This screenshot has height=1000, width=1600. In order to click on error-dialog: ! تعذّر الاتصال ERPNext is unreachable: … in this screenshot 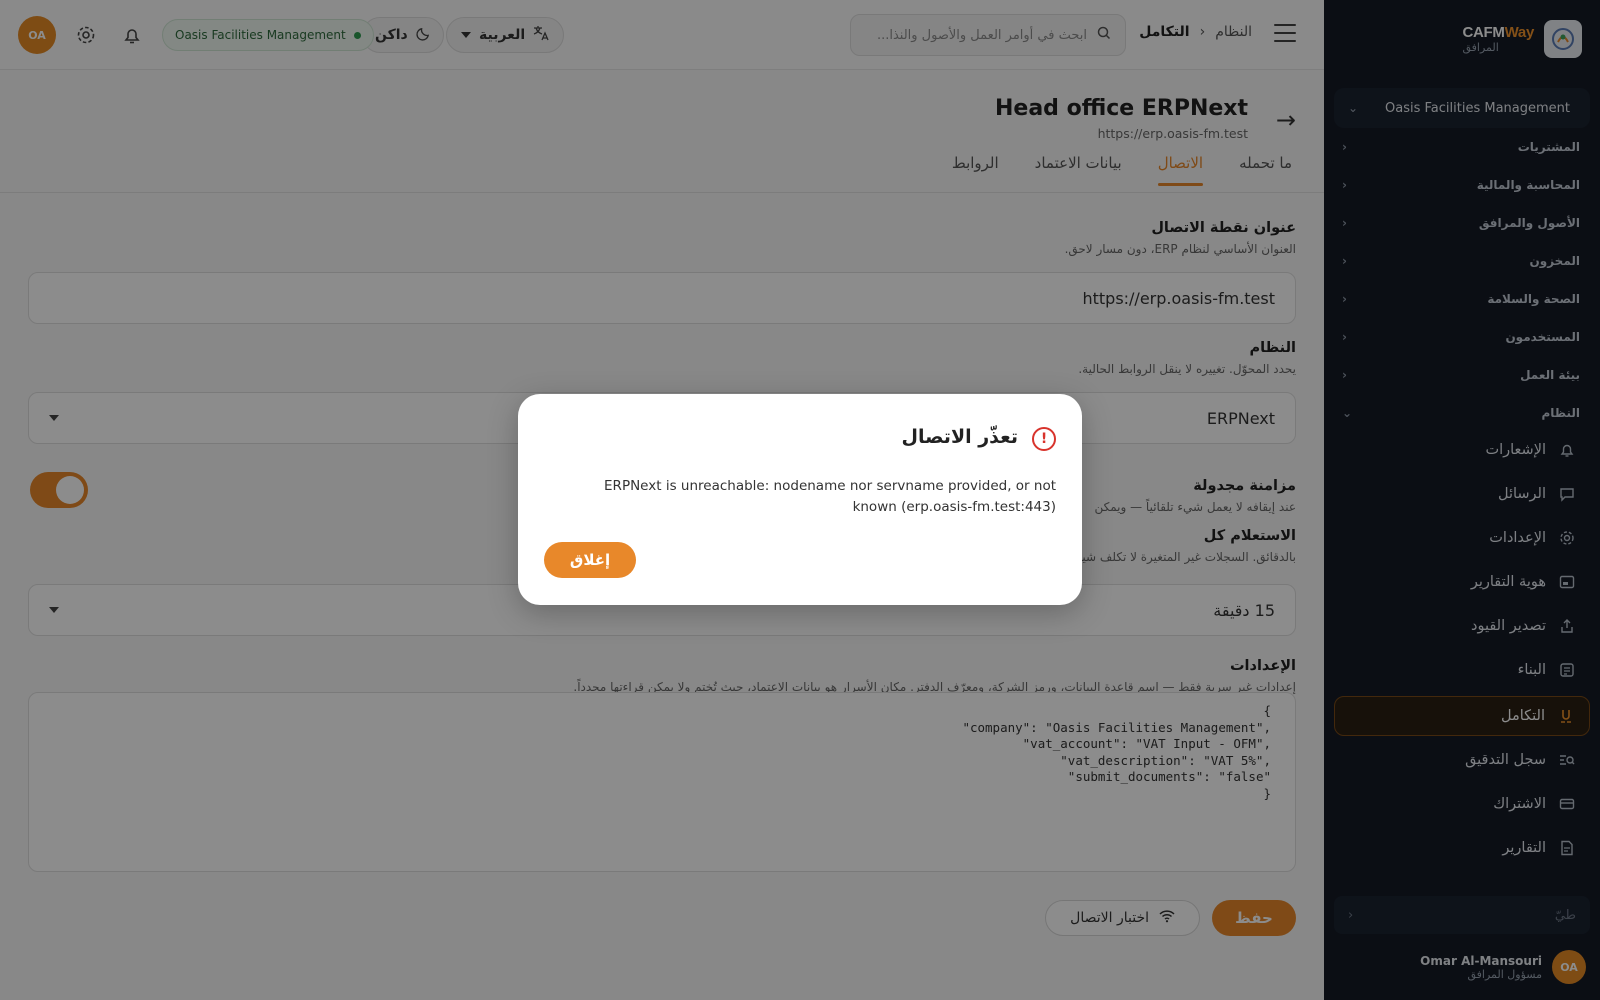, I will do `click(800, 499)`.